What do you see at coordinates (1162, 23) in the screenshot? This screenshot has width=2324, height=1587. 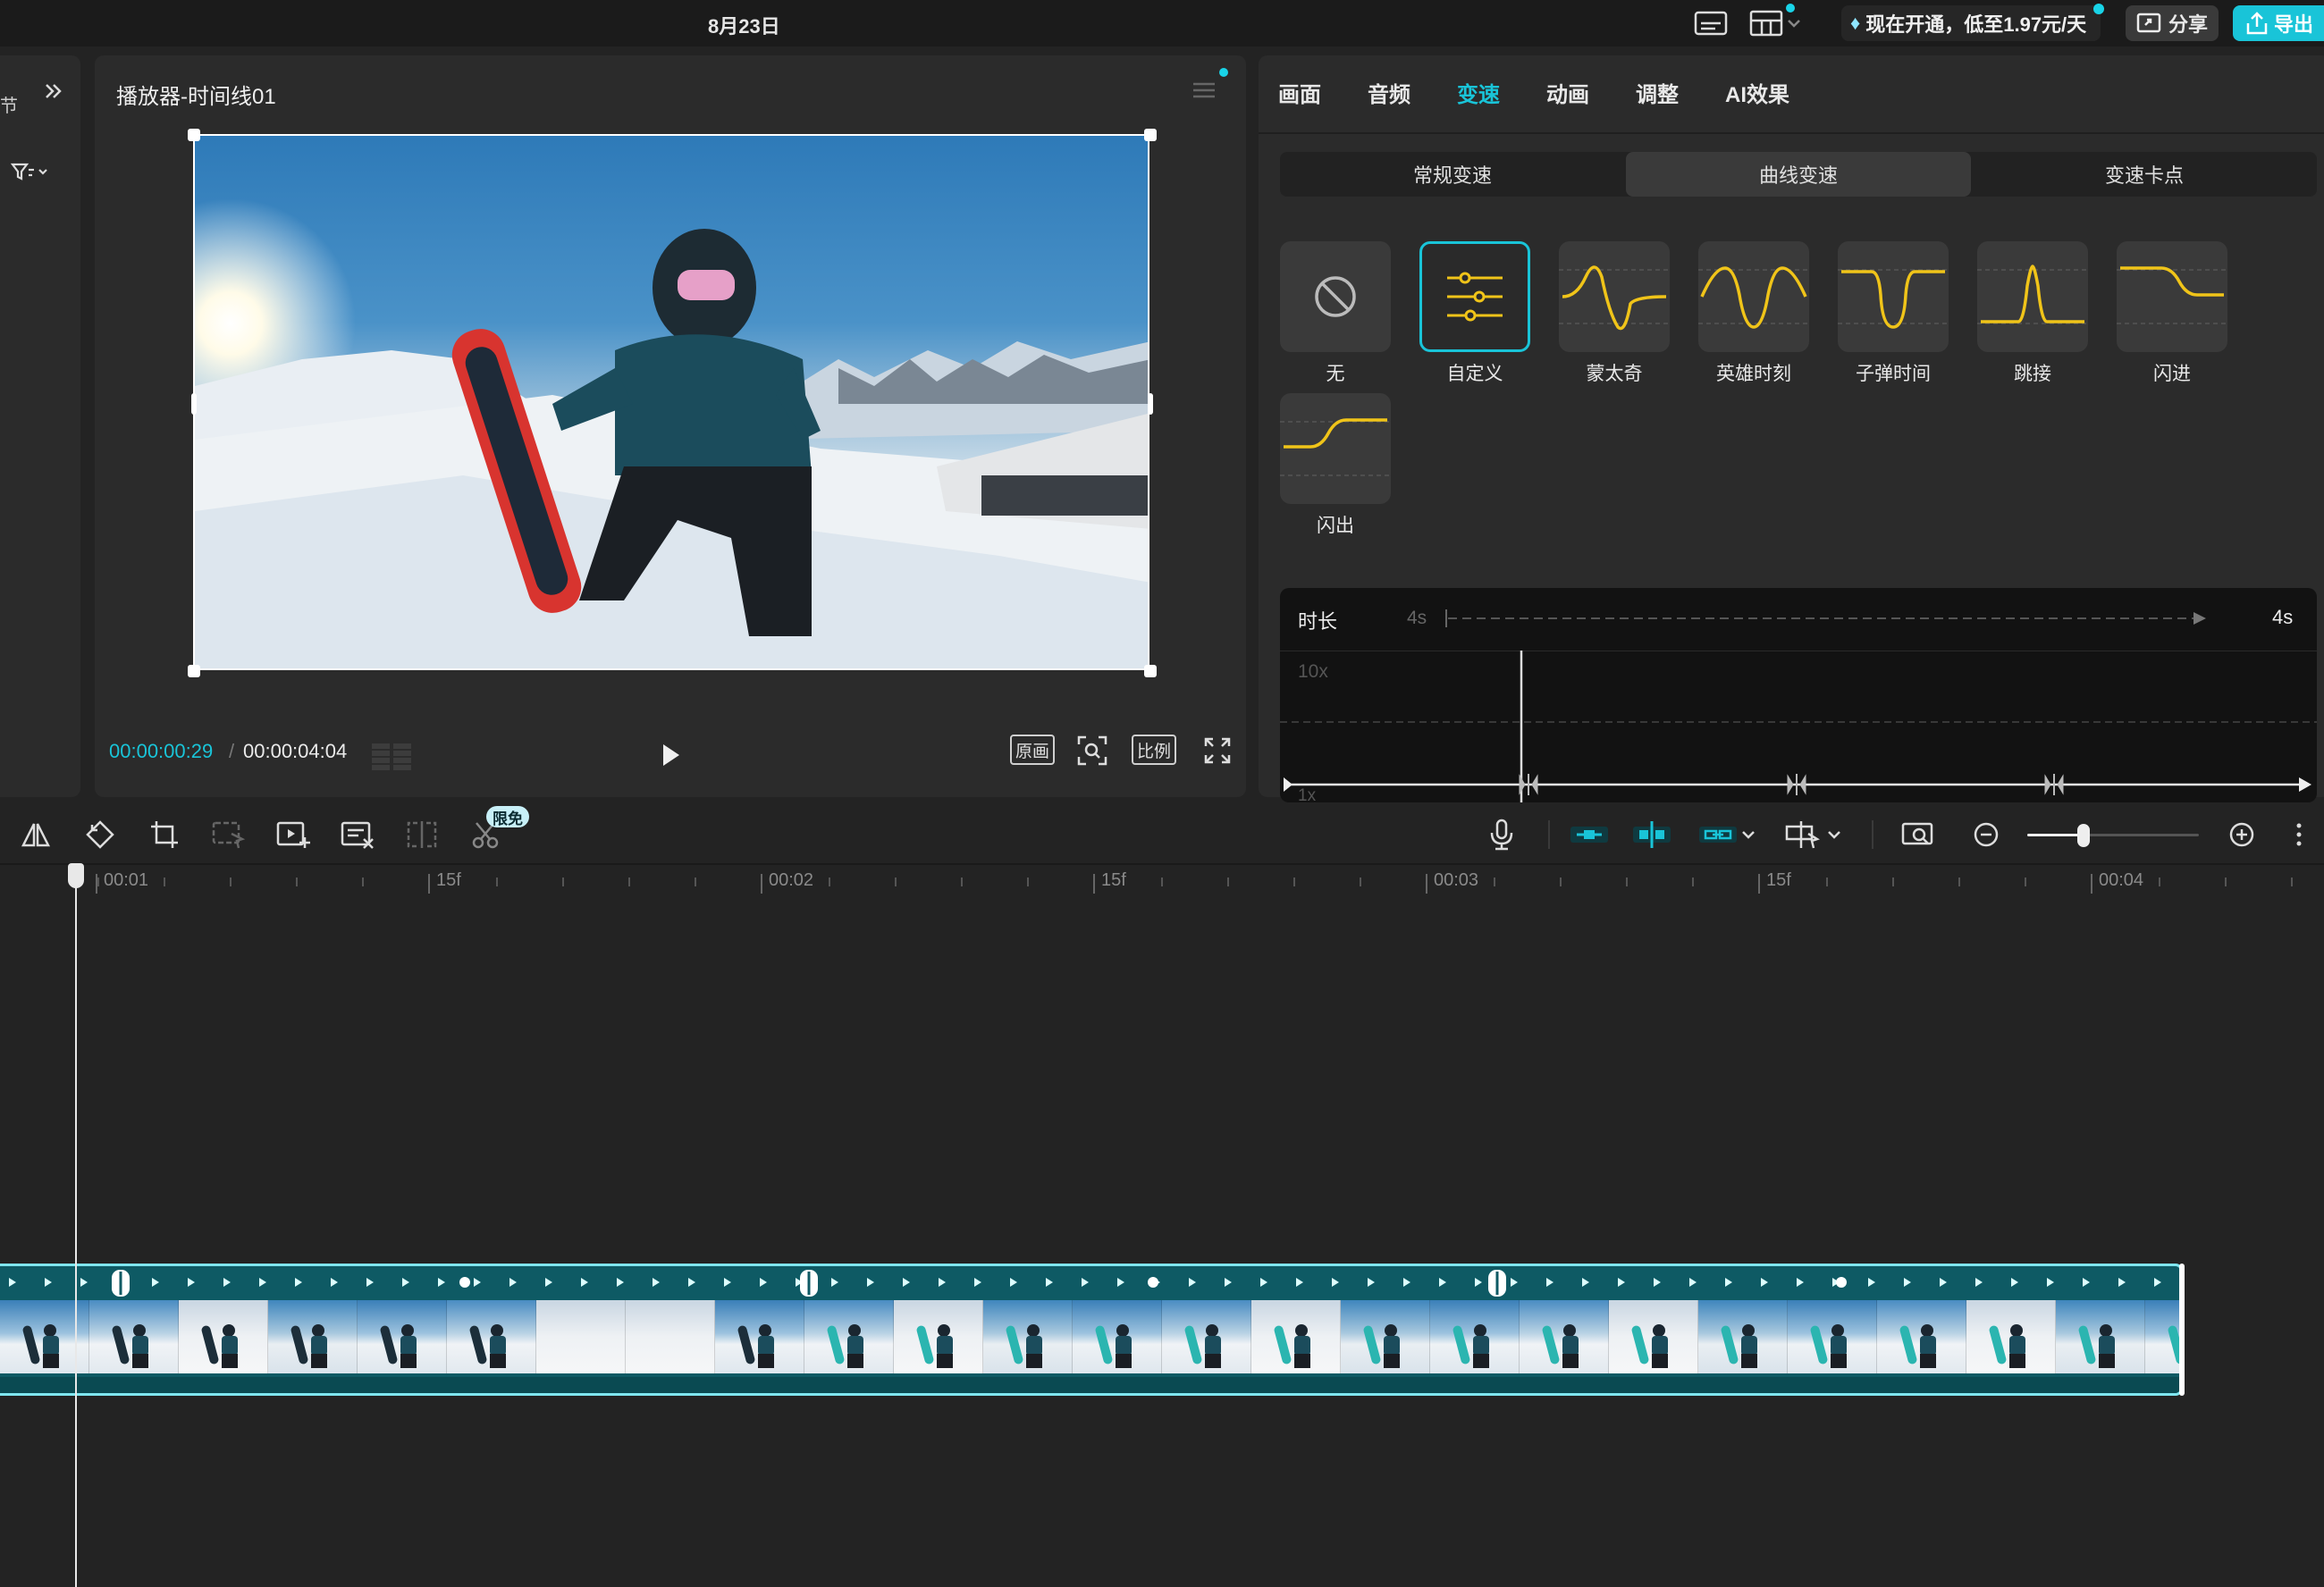 I see `top-bar: 8月23日 ♦ 现在开通，低至1.97元/天 分享 导出` at bounding box center [1162, 23].